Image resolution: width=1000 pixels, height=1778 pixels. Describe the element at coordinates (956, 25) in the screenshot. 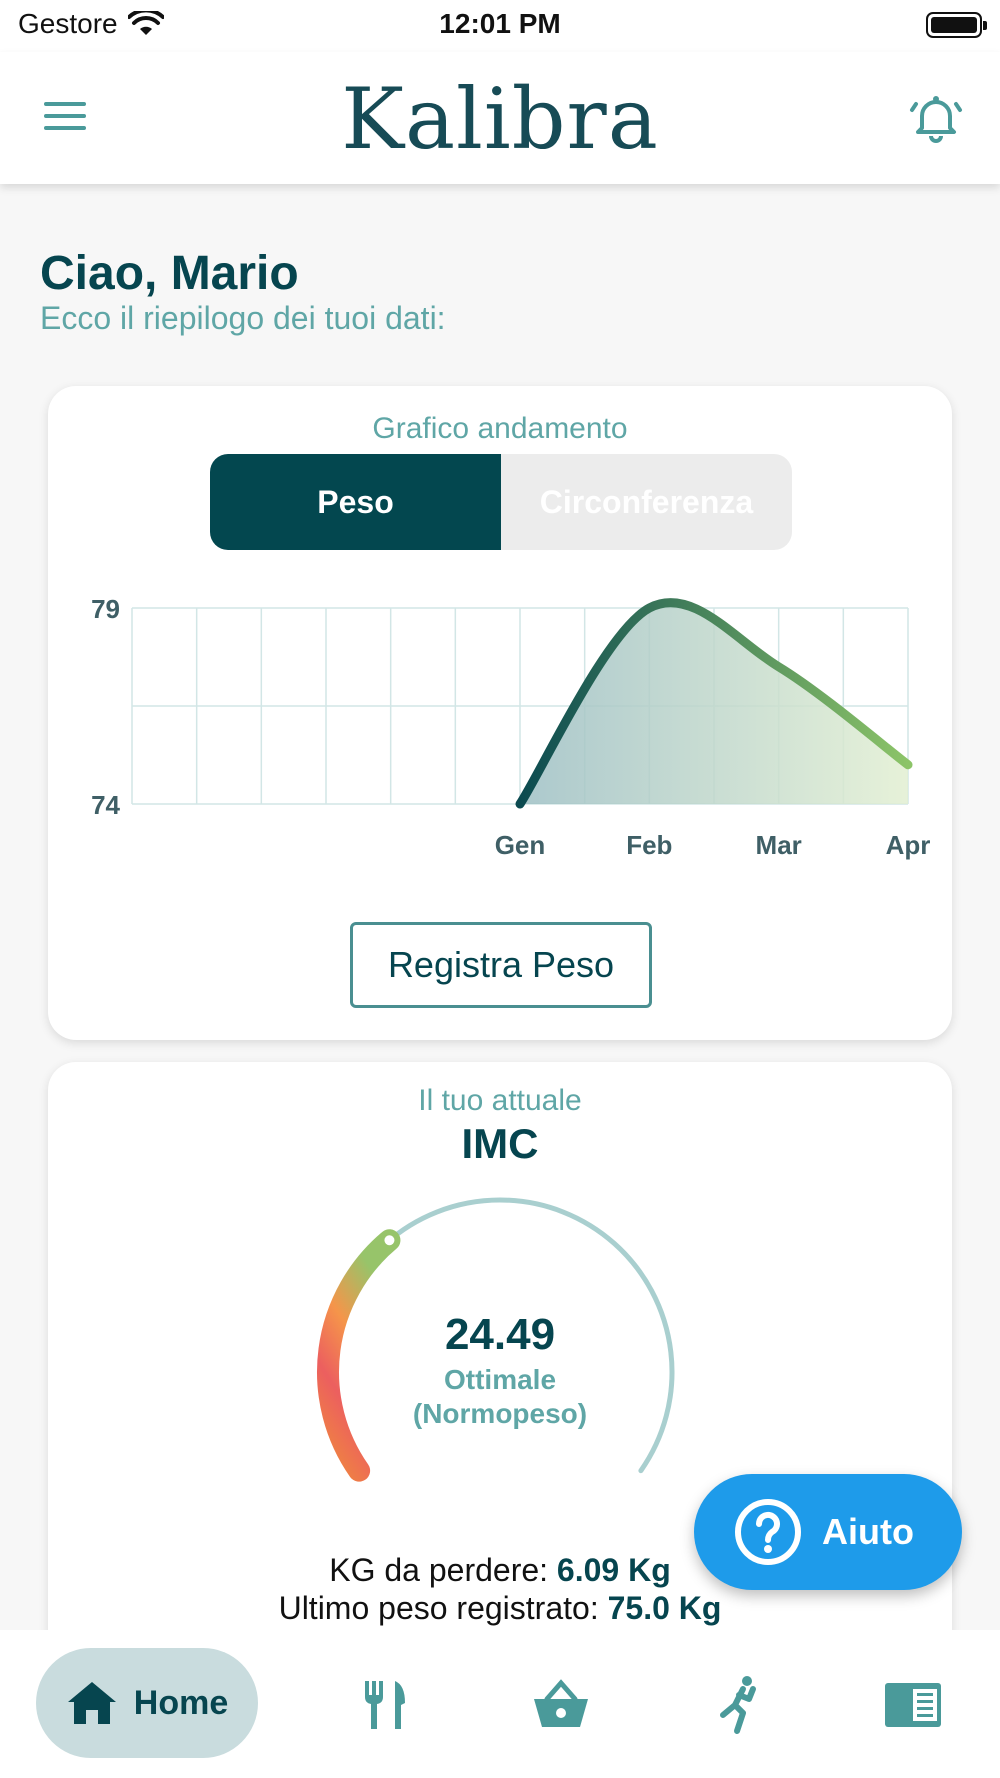

I see `battery-icon` at that location.